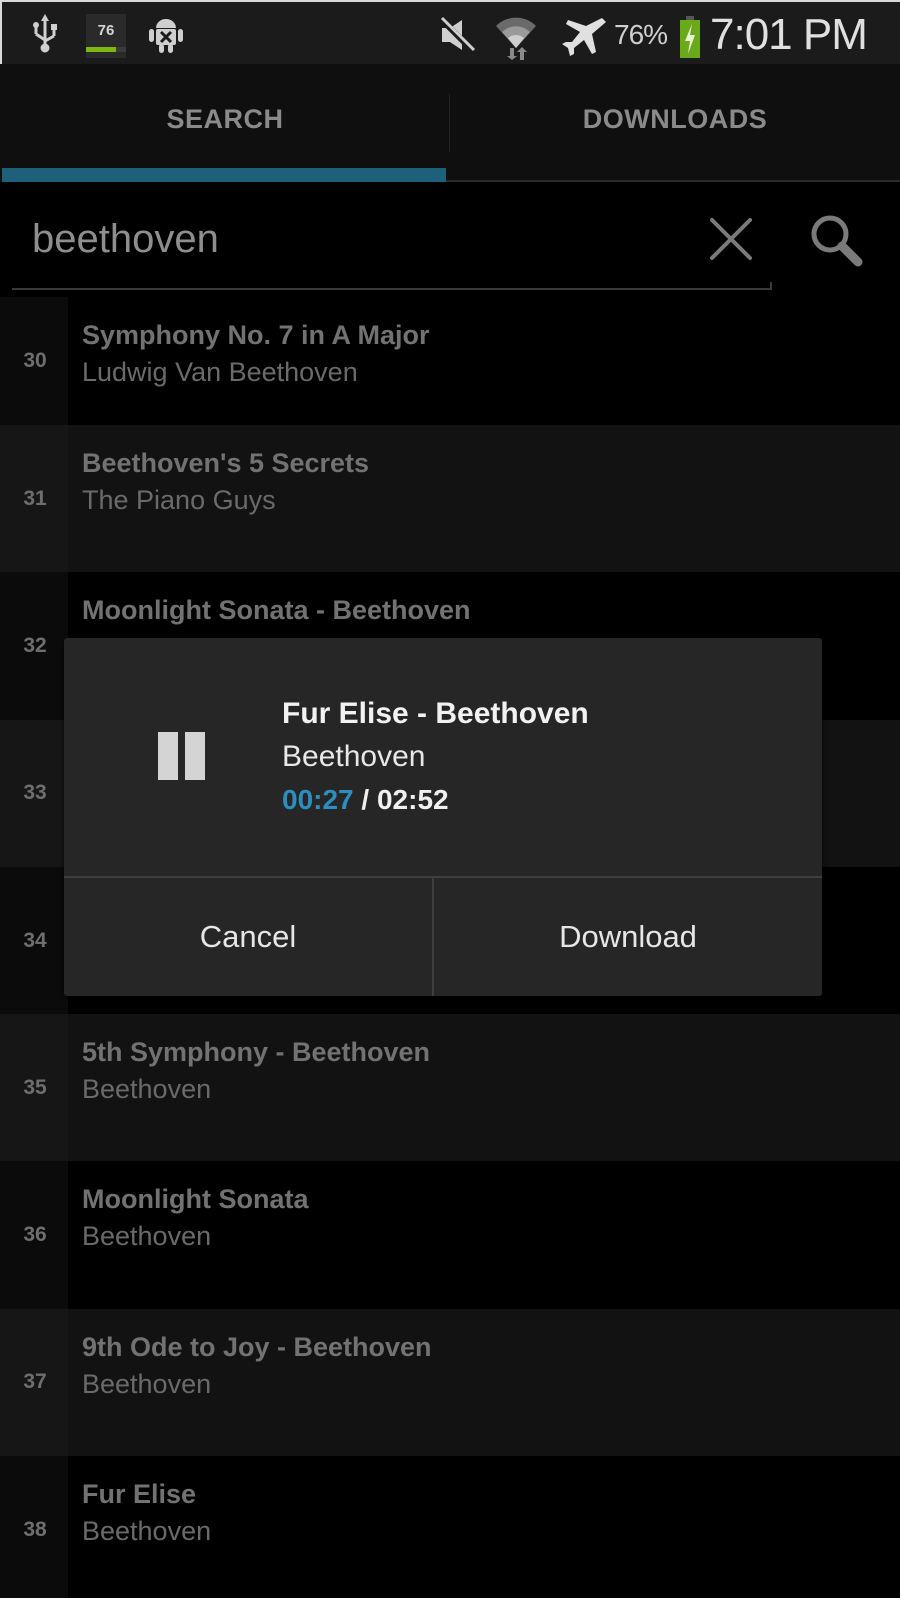  I want to click on result-number: 32, so click(34, 646).